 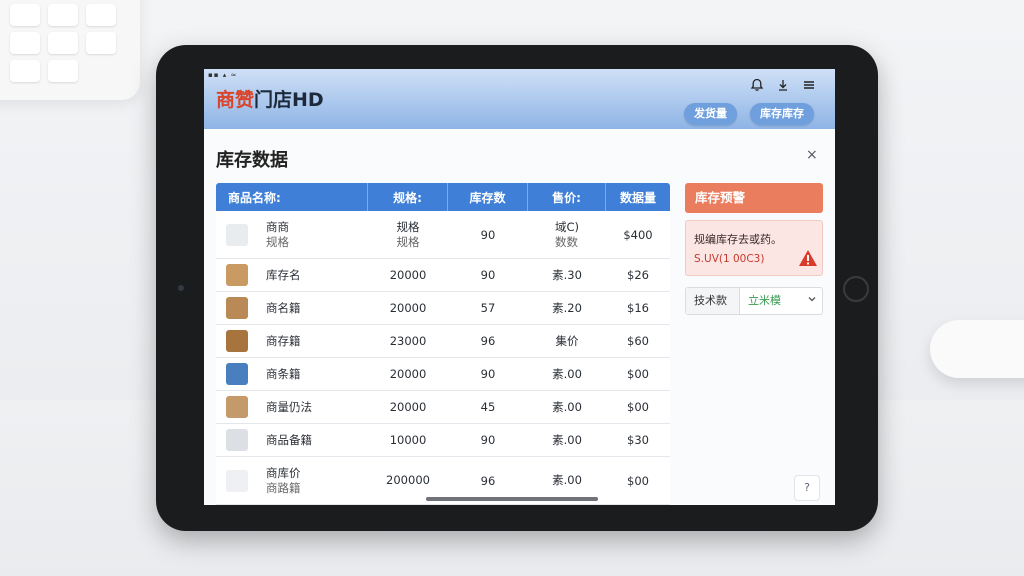 What do you see at coordinates (729, 259) in the screenshot?
I see `warning-code: S.UV(1 00C3)` at bounding box center [729, 259].